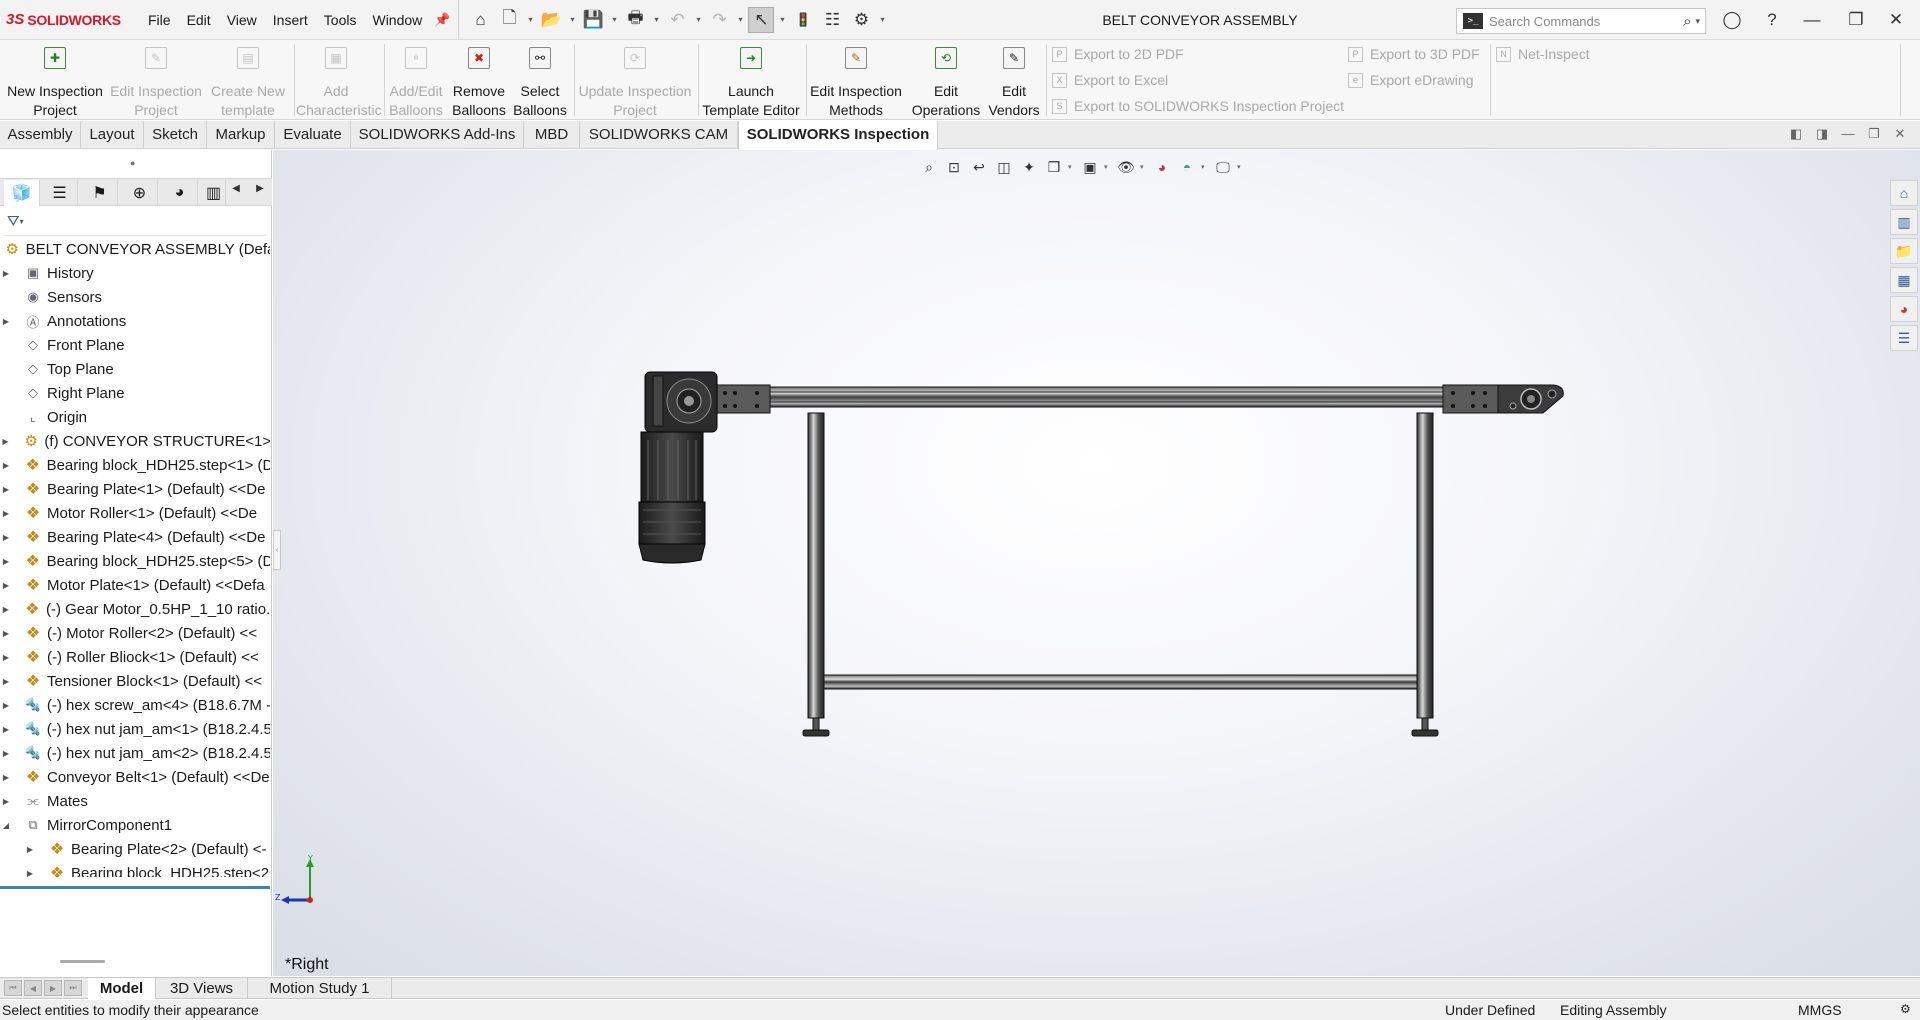 Image resolution: width=1920 pixels, height=1020 pixels. Describe the element at coordinates (122, 988) in the screenshot. I see `tab-model: Model` at that location.